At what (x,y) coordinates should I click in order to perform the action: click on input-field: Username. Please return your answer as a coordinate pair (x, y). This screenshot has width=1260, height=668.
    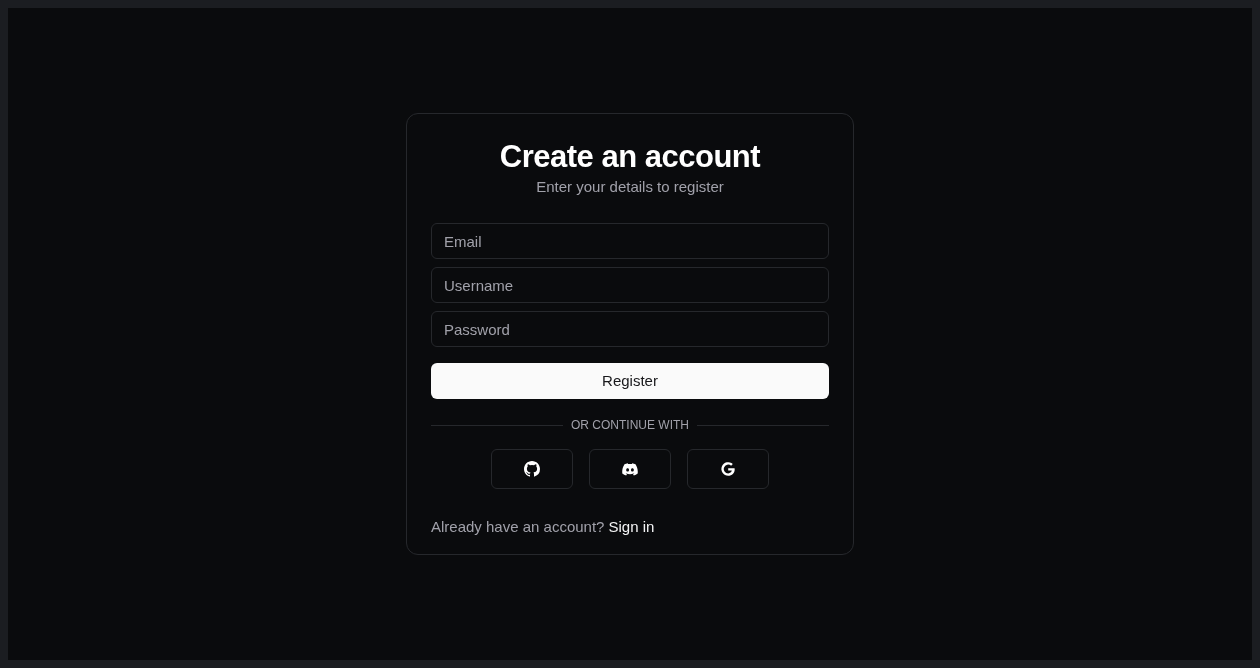
    Looking at the image, I should click on (630, 285).